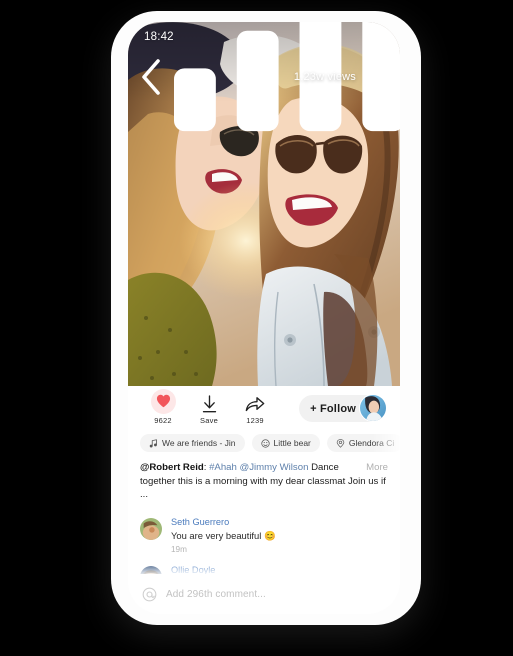 Image resolution: width=513 pixels, height=656 pixels. I want to click on save-button: Save, so click(209, 409).